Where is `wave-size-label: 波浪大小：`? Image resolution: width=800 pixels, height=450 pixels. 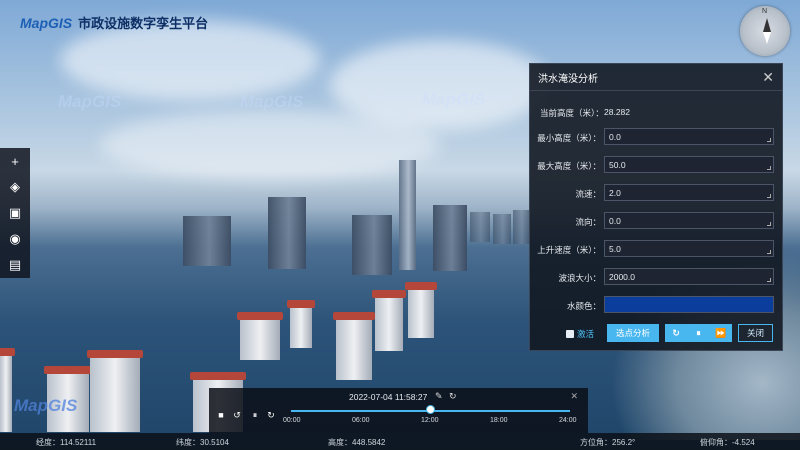 wave-size-label: 波浪大小： is located at coordinates (579, 278).